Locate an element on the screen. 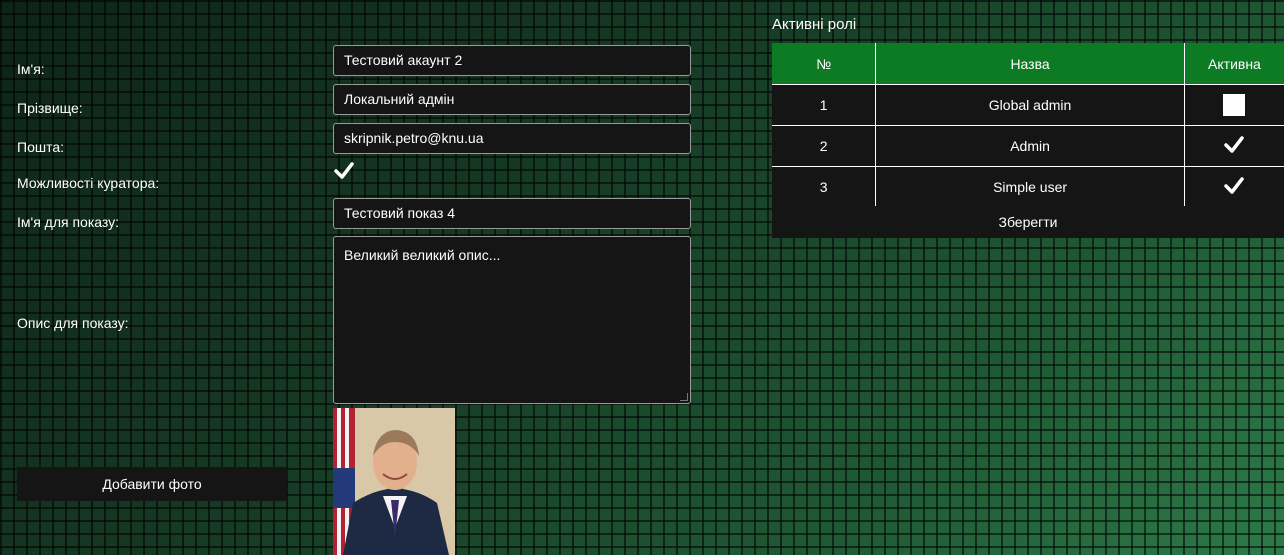  column-header-number: № is located at coordinates (824, 64).